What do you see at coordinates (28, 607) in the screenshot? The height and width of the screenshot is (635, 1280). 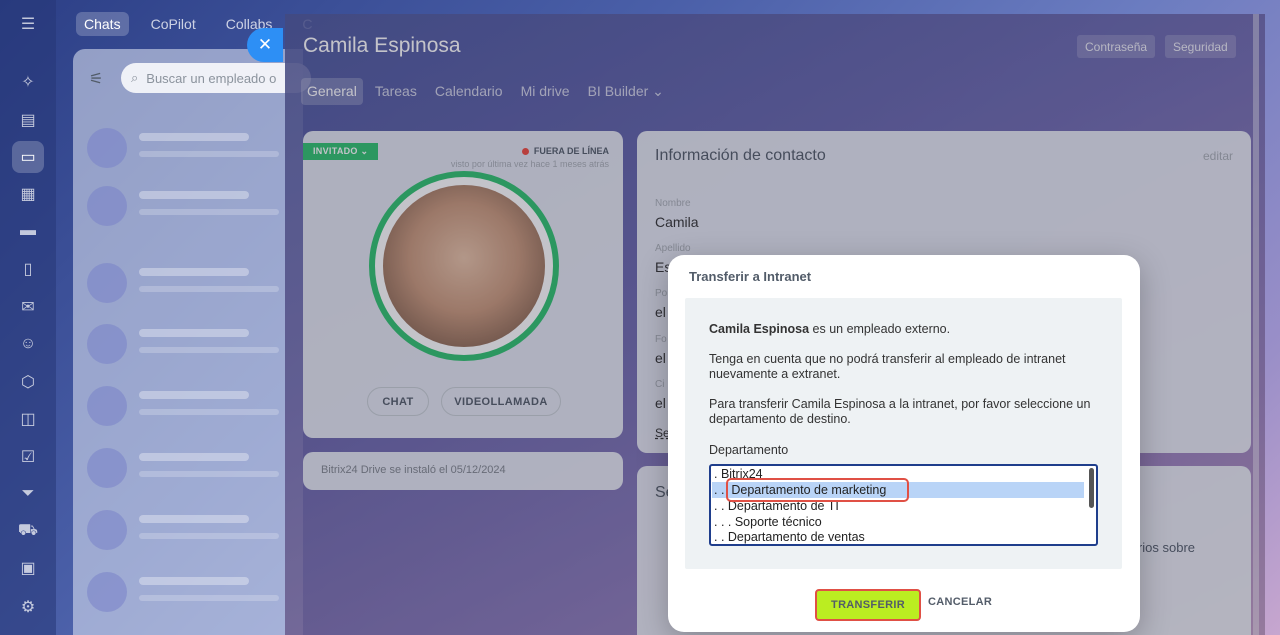 I see `settings-icon: ⚙` at bounding box center [28, 607].